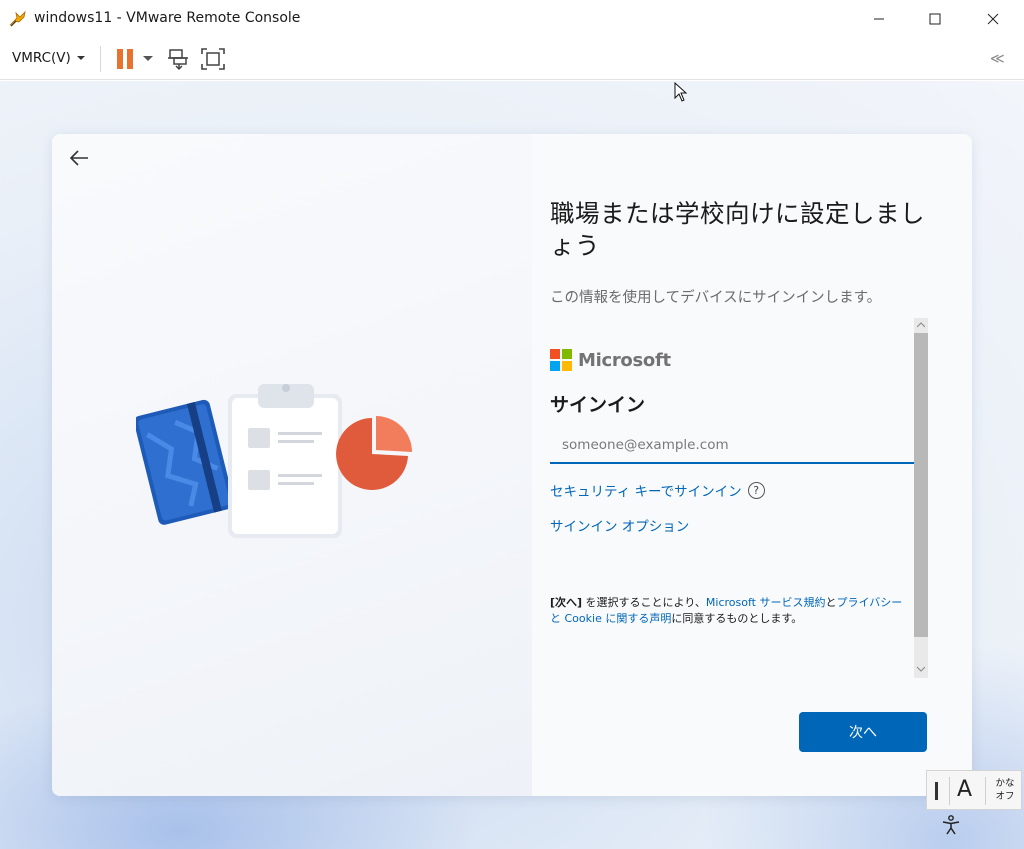  Describe the element at coordinates (598, 405) in the screenshot. I see `signin-heading: サインイン` at that location.